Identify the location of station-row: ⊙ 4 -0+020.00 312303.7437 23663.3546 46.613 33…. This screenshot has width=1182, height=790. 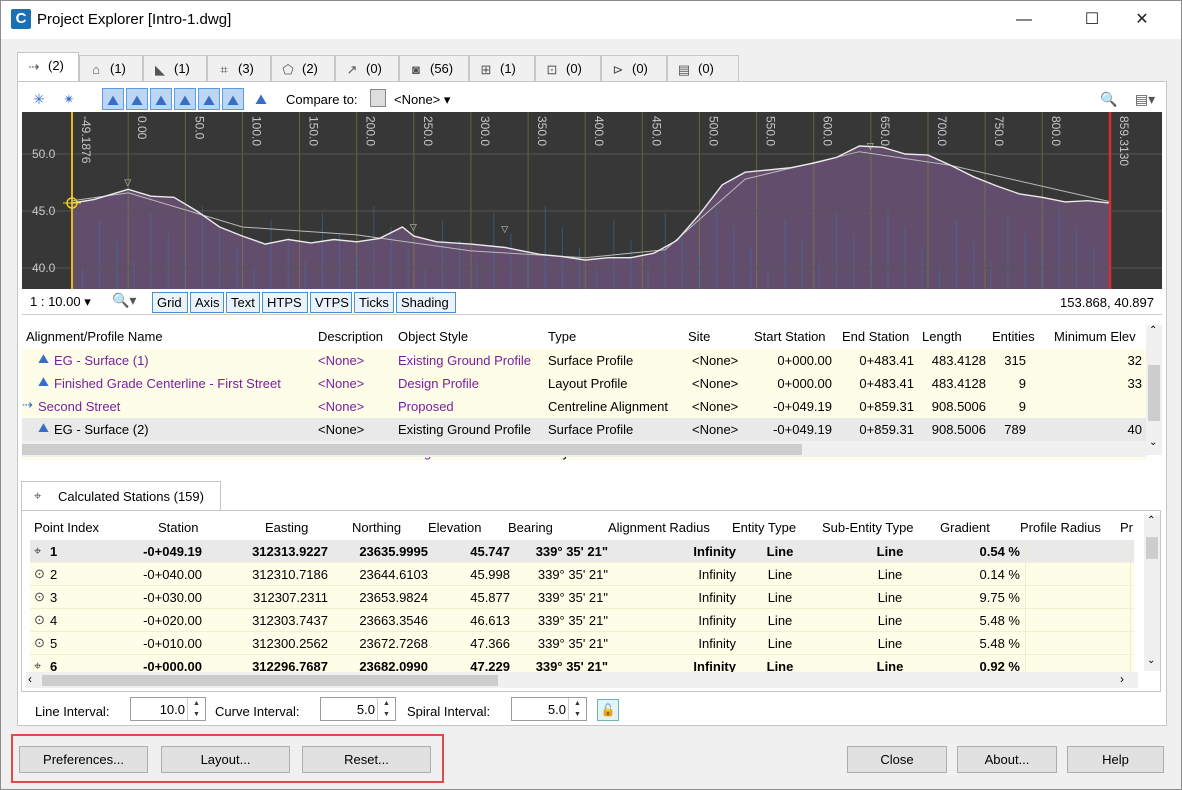
(582, 620).